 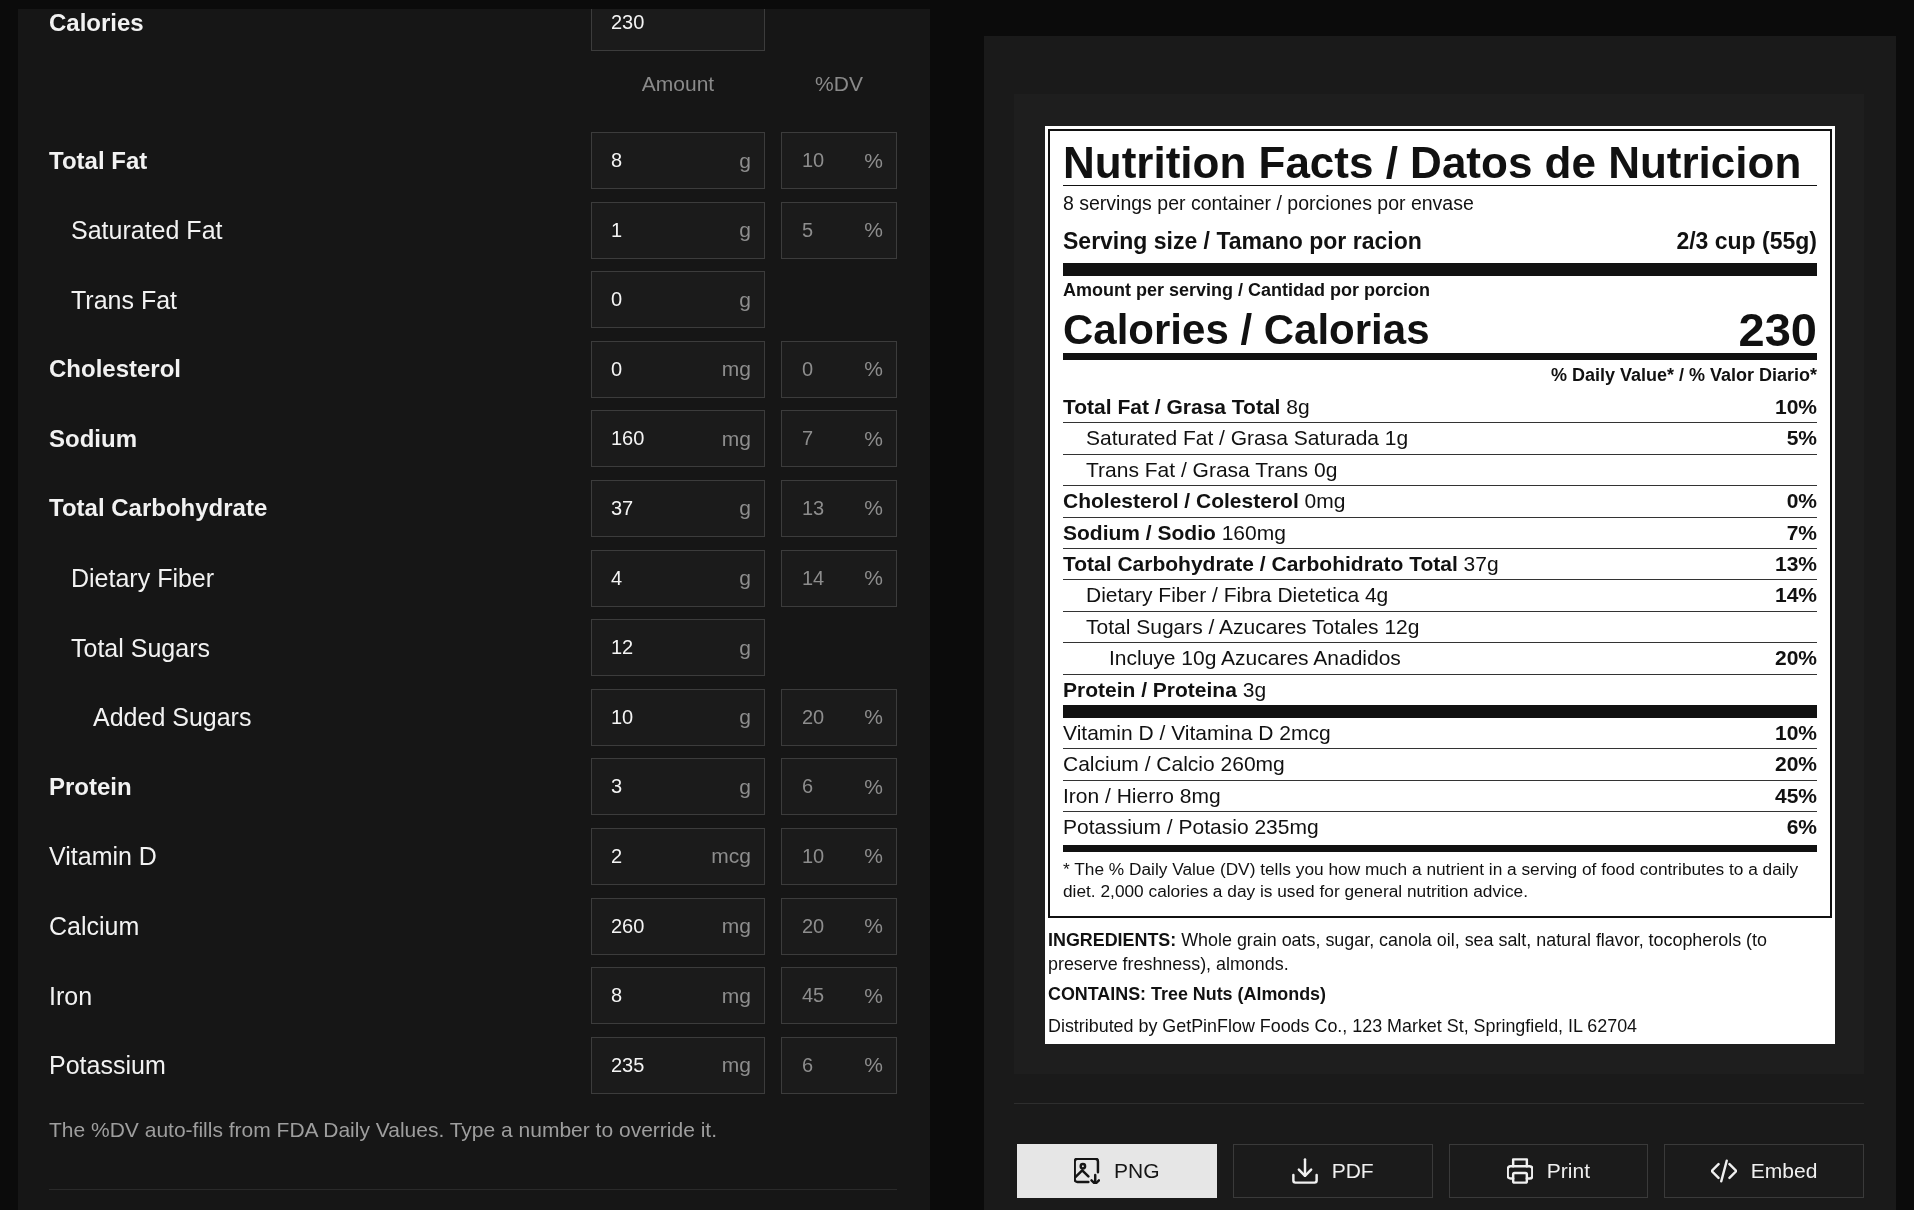 What do you see at coordinates (96, 23) in the screenshot?
I see `nutrient-label: Calories` at bounding box center [96, 23].